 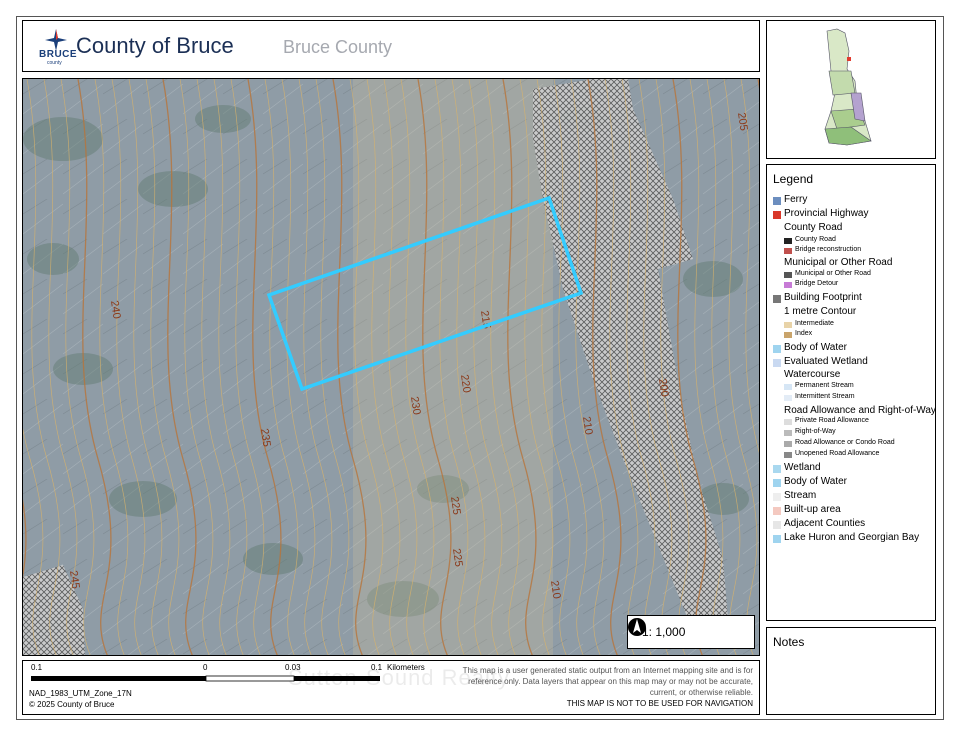 What do you see at coordinates (637, 627) in the screenshot?
I see `north-arrow-icon` at bounding box center [637, 627].